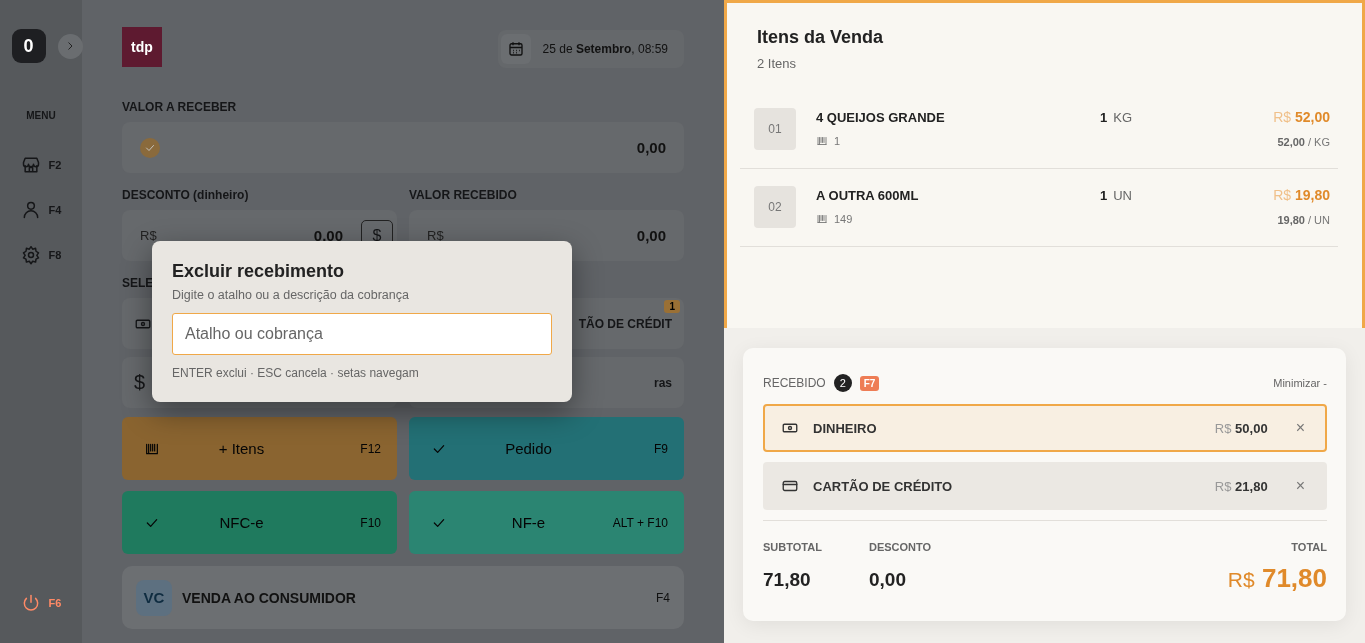 The image size is (1365, 643). What do you see at coordinates (259, 271) in the screenshot?
I see `dialog-title: Excluir recebimento` at bounding box center [259, 271].